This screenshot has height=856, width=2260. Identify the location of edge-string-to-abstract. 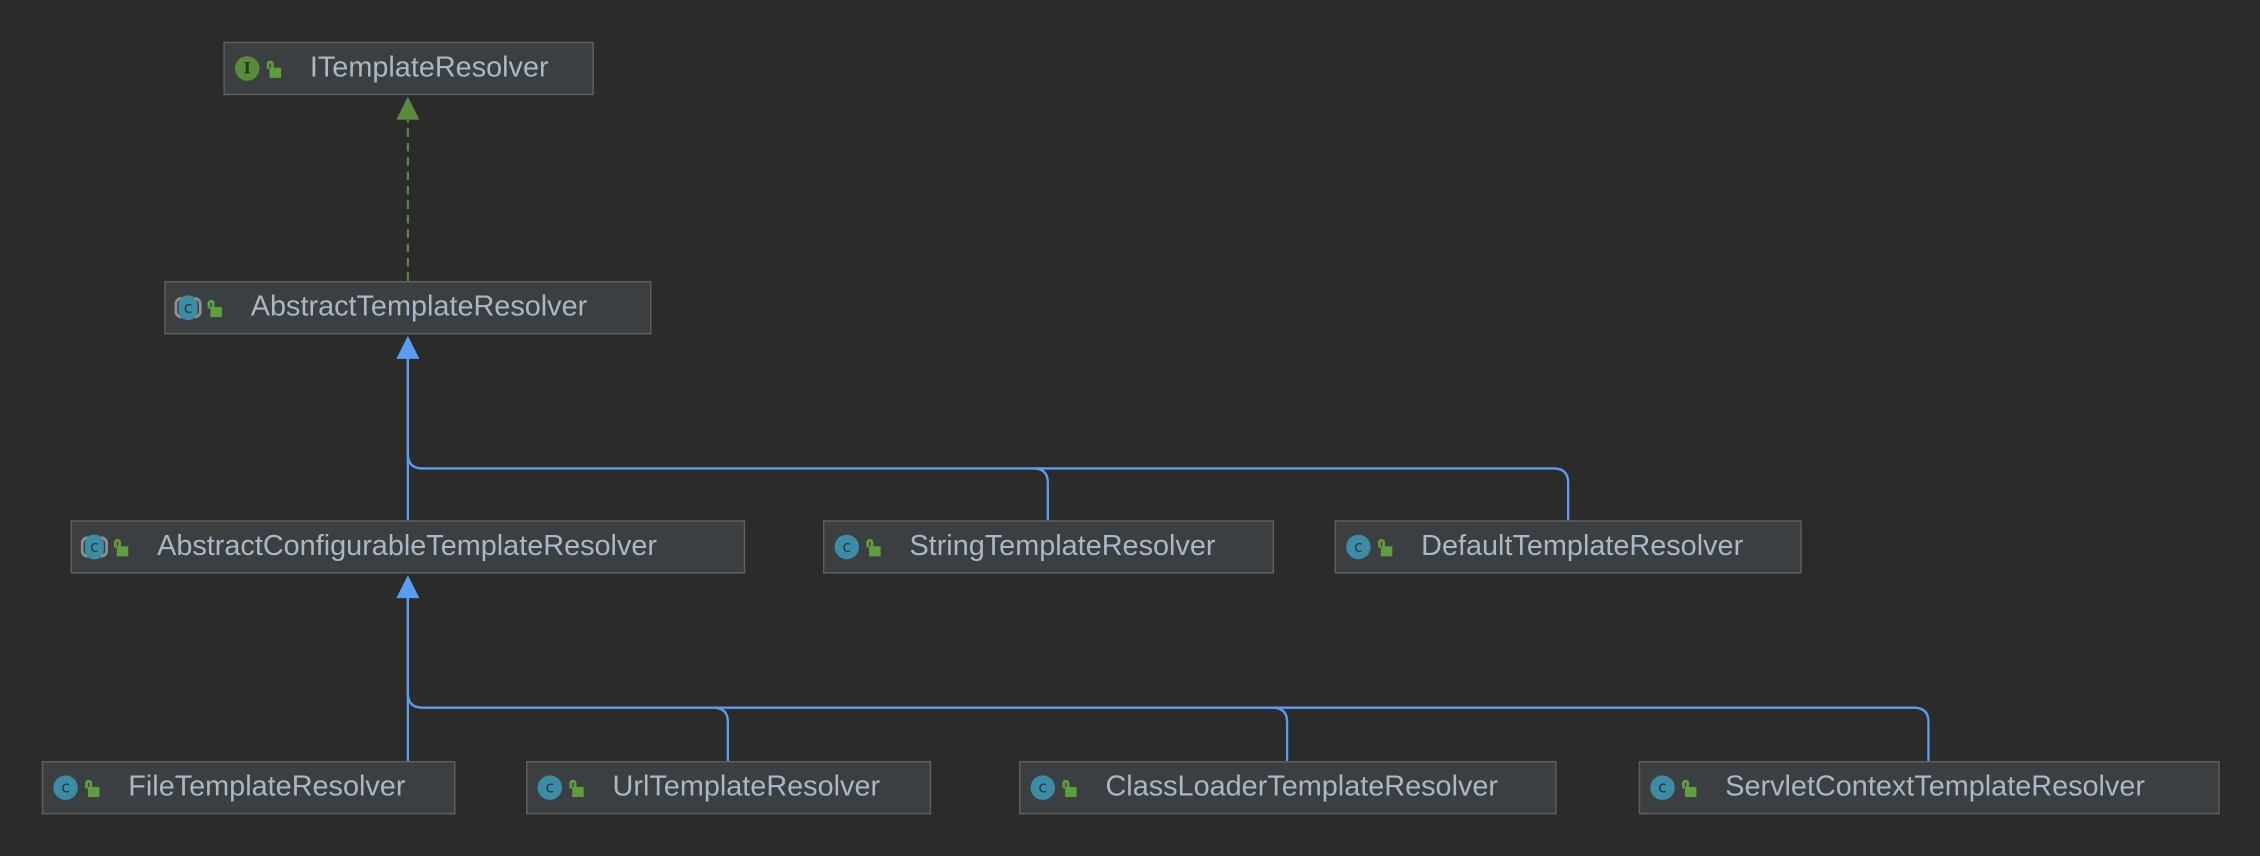
(727, 439).